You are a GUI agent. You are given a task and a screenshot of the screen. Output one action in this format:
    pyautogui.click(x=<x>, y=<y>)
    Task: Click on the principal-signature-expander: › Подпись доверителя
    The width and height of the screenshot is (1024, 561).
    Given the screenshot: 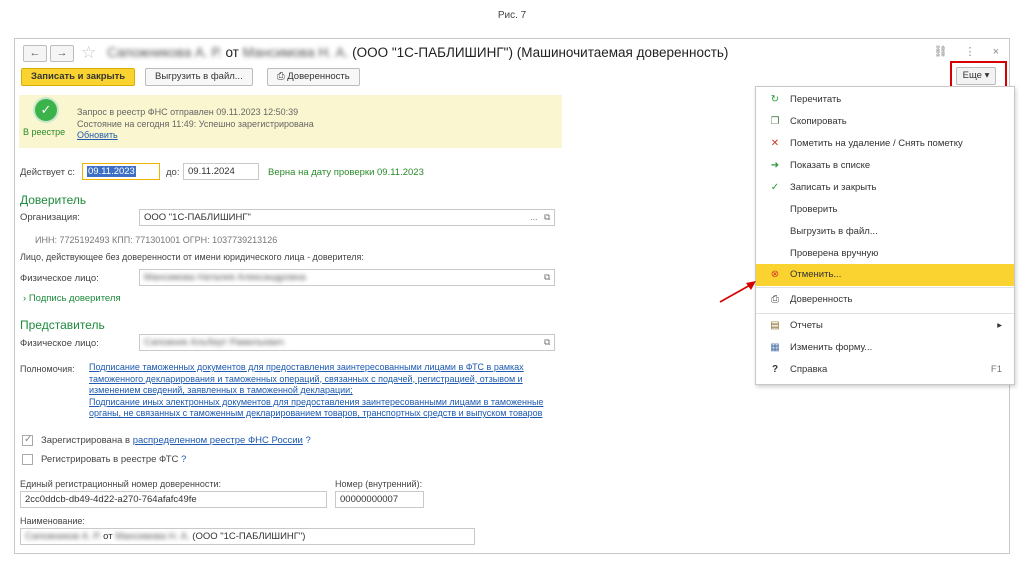 What is the action you would take?
    pyautogui.click(x=72, y=298)
    